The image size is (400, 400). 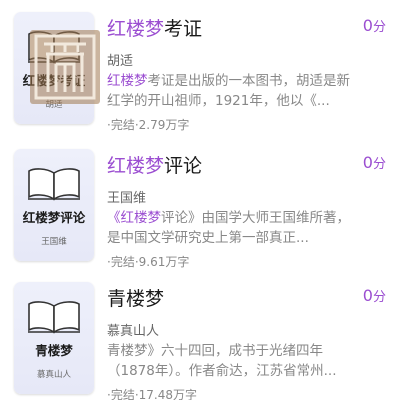 I want to click on book-cover: 青楼梦 慕真山人, so click(x=54, y=338).